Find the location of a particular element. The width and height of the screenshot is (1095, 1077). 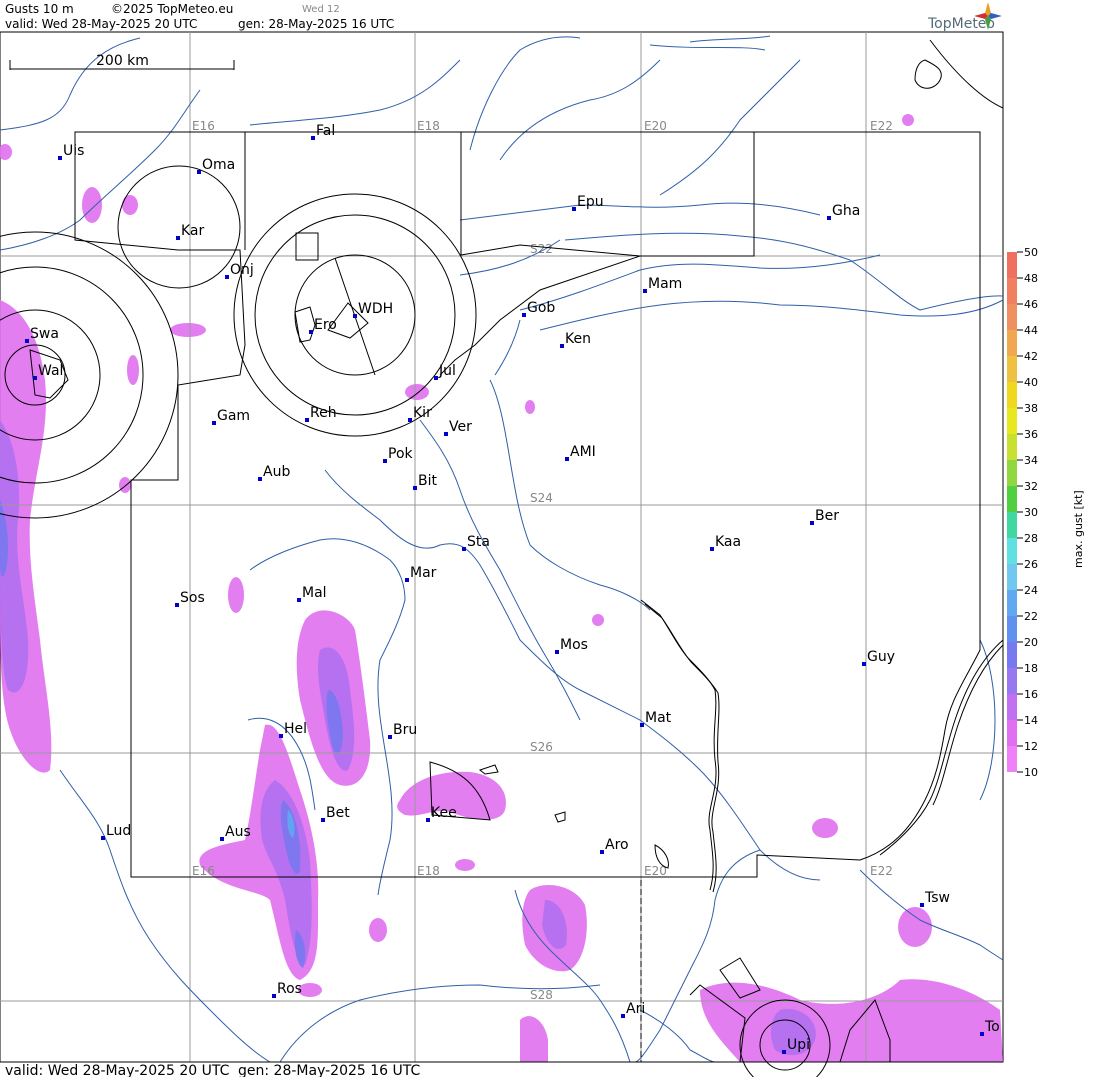

lat-label: S28 is located at coordinates (541, 995).